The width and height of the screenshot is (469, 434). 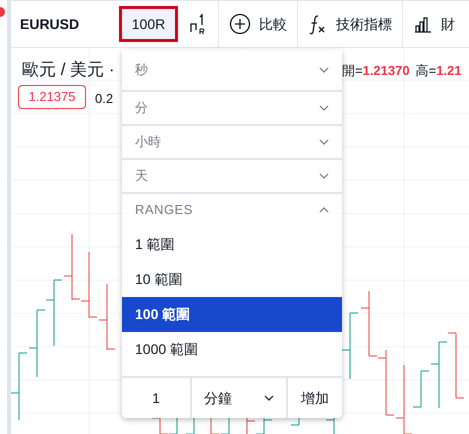 I want to click on menu-group-header: 分, so click(x=232, y=107).